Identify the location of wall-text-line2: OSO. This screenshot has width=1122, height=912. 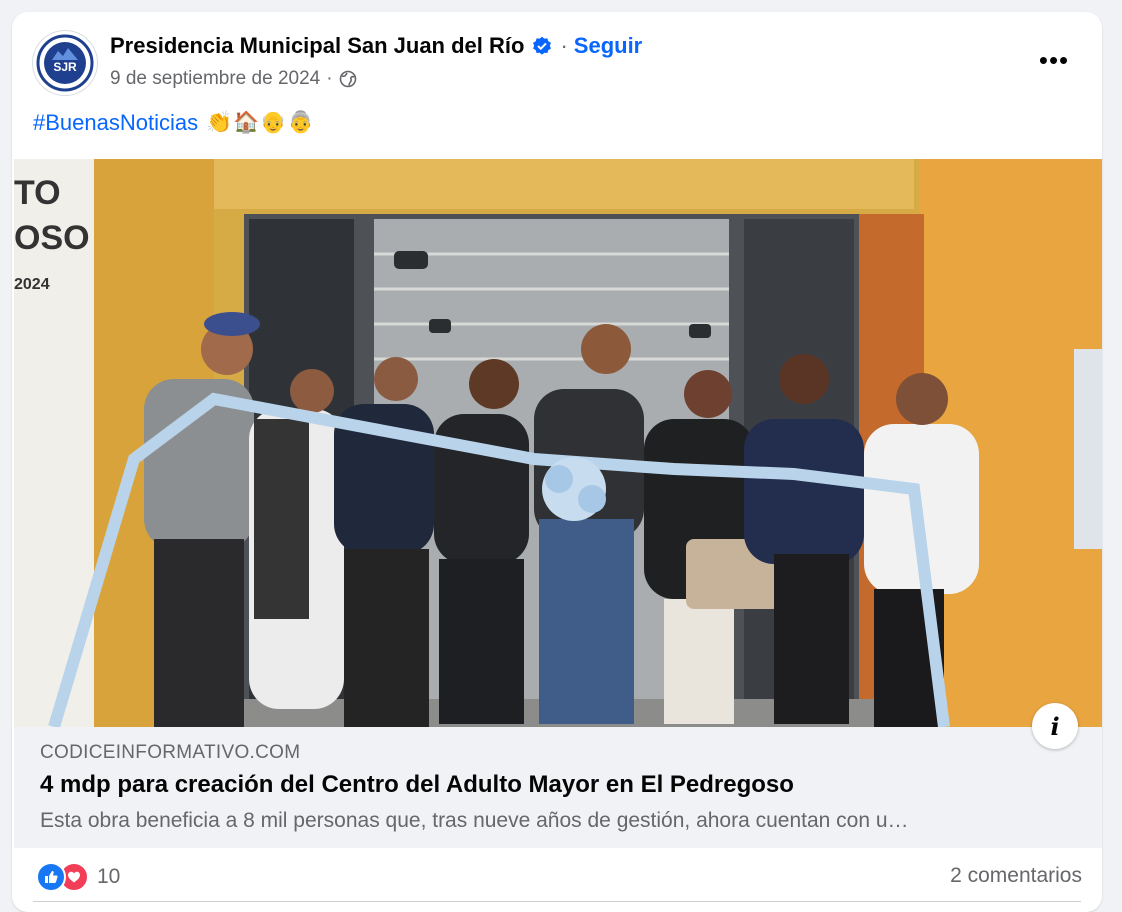
(52, 238).